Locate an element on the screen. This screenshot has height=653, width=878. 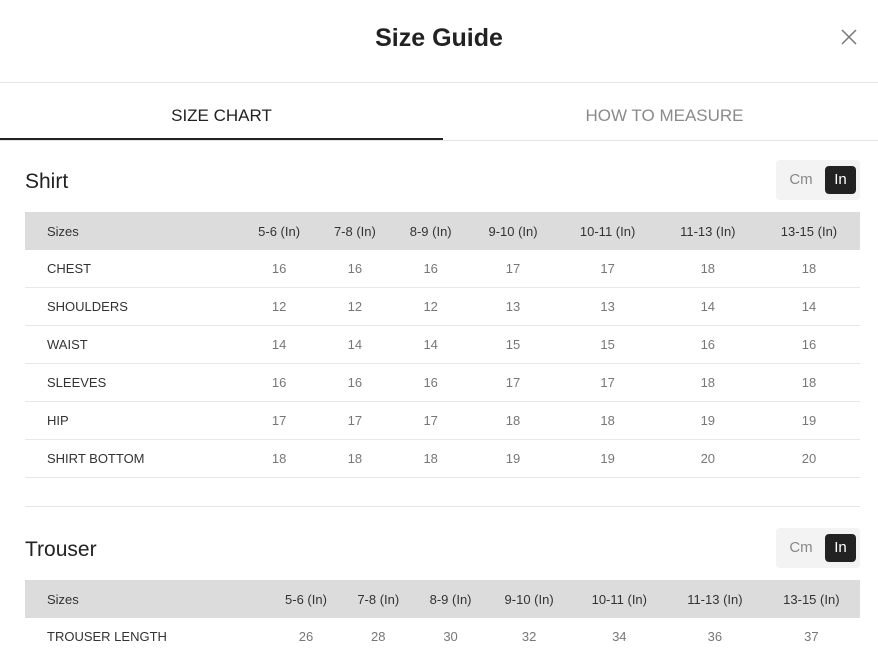
measurement-value: 37 is located at coordinates (811, 635).